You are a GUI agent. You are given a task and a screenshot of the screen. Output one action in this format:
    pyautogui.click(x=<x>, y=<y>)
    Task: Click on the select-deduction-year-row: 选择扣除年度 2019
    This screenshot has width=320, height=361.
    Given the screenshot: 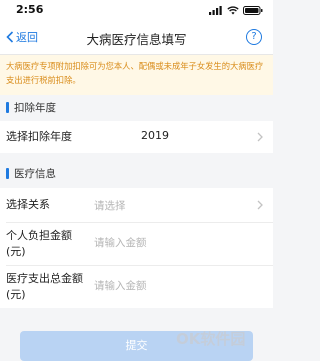 What is the action you would take?
    pyautogui.click(x=136, y=137)
    